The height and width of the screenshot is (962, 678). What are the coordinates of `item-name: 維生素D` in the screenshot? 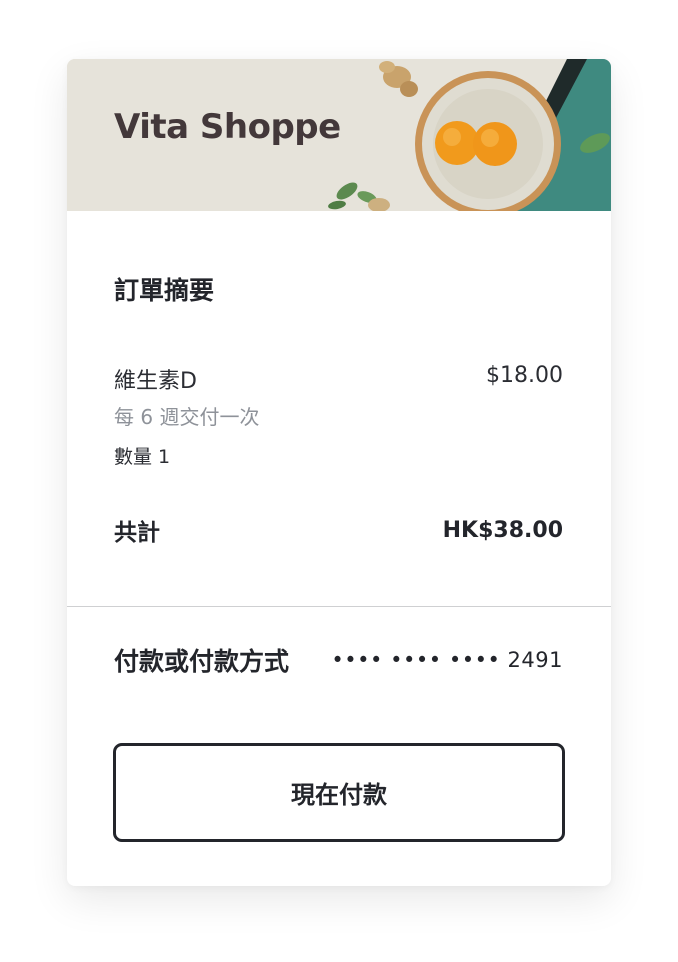 It's located at (155, 381).